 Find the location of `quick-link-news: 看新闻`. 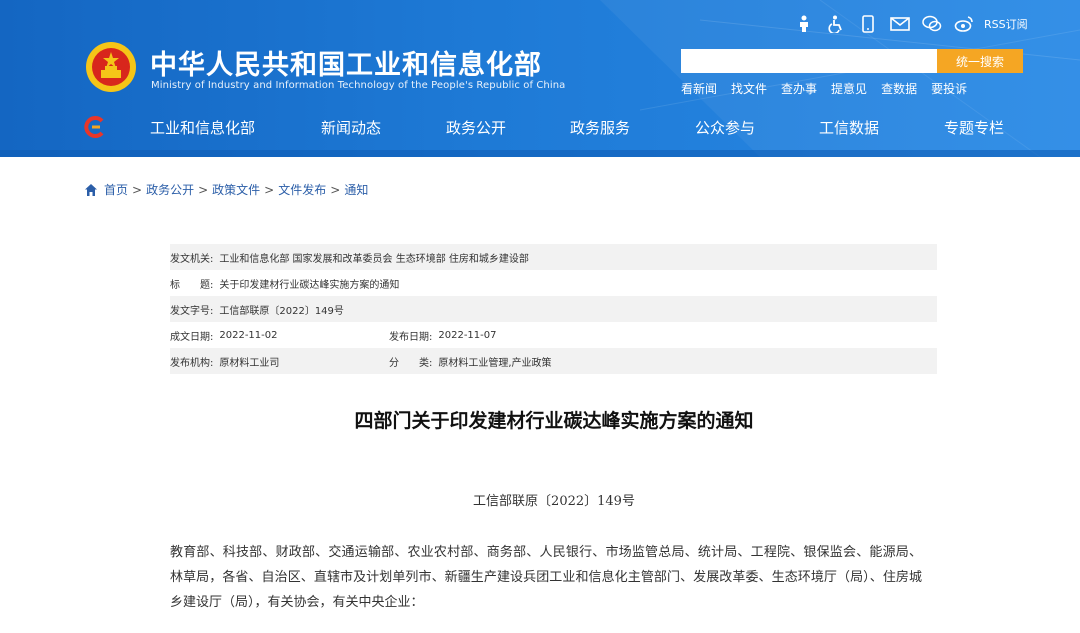

quick-link-news: 看新闻 is located at coordinates (699, 88).